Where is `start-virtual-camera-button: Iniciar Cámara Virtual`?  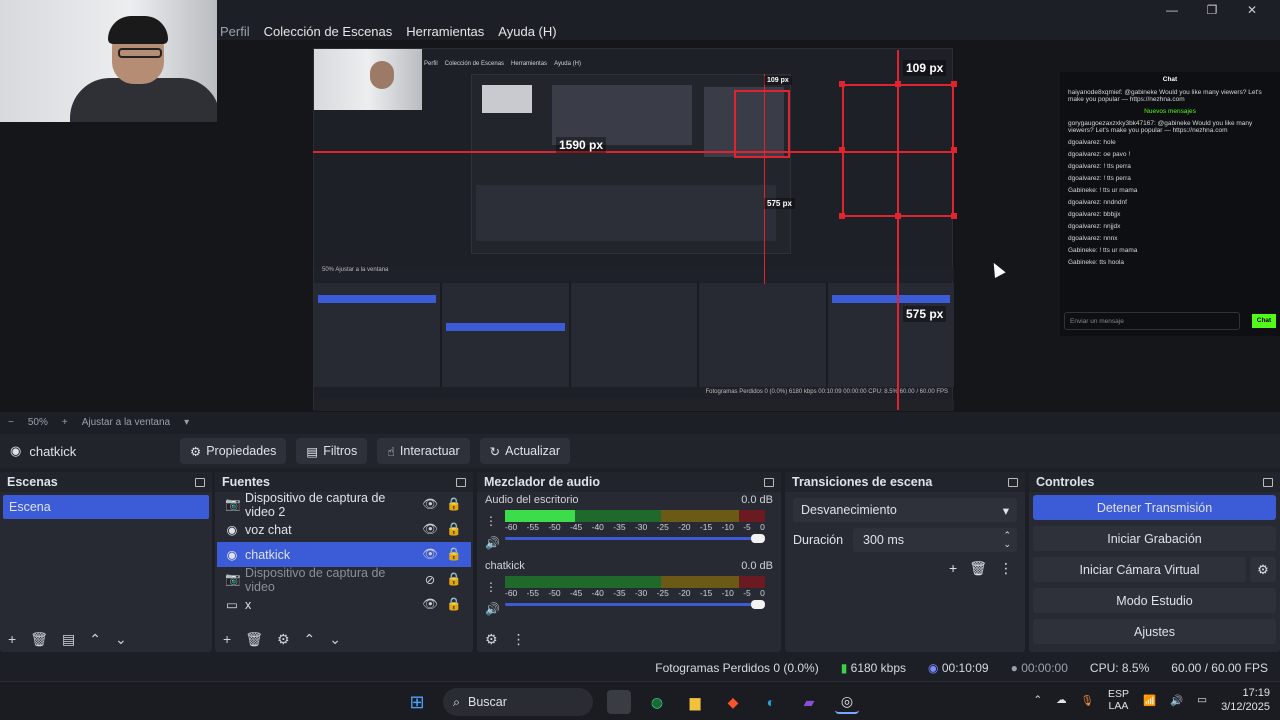 start-virtual-camera-button: Iniciar Cámara Virtual is located at coordinates (1139, 569).